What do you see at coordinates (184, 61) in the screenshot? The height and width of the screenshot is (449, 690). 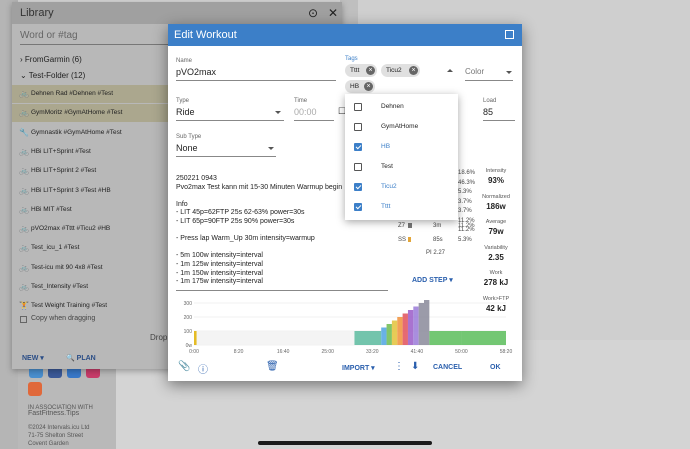 I see `name-label: Name` at bounding box center [184, 61].